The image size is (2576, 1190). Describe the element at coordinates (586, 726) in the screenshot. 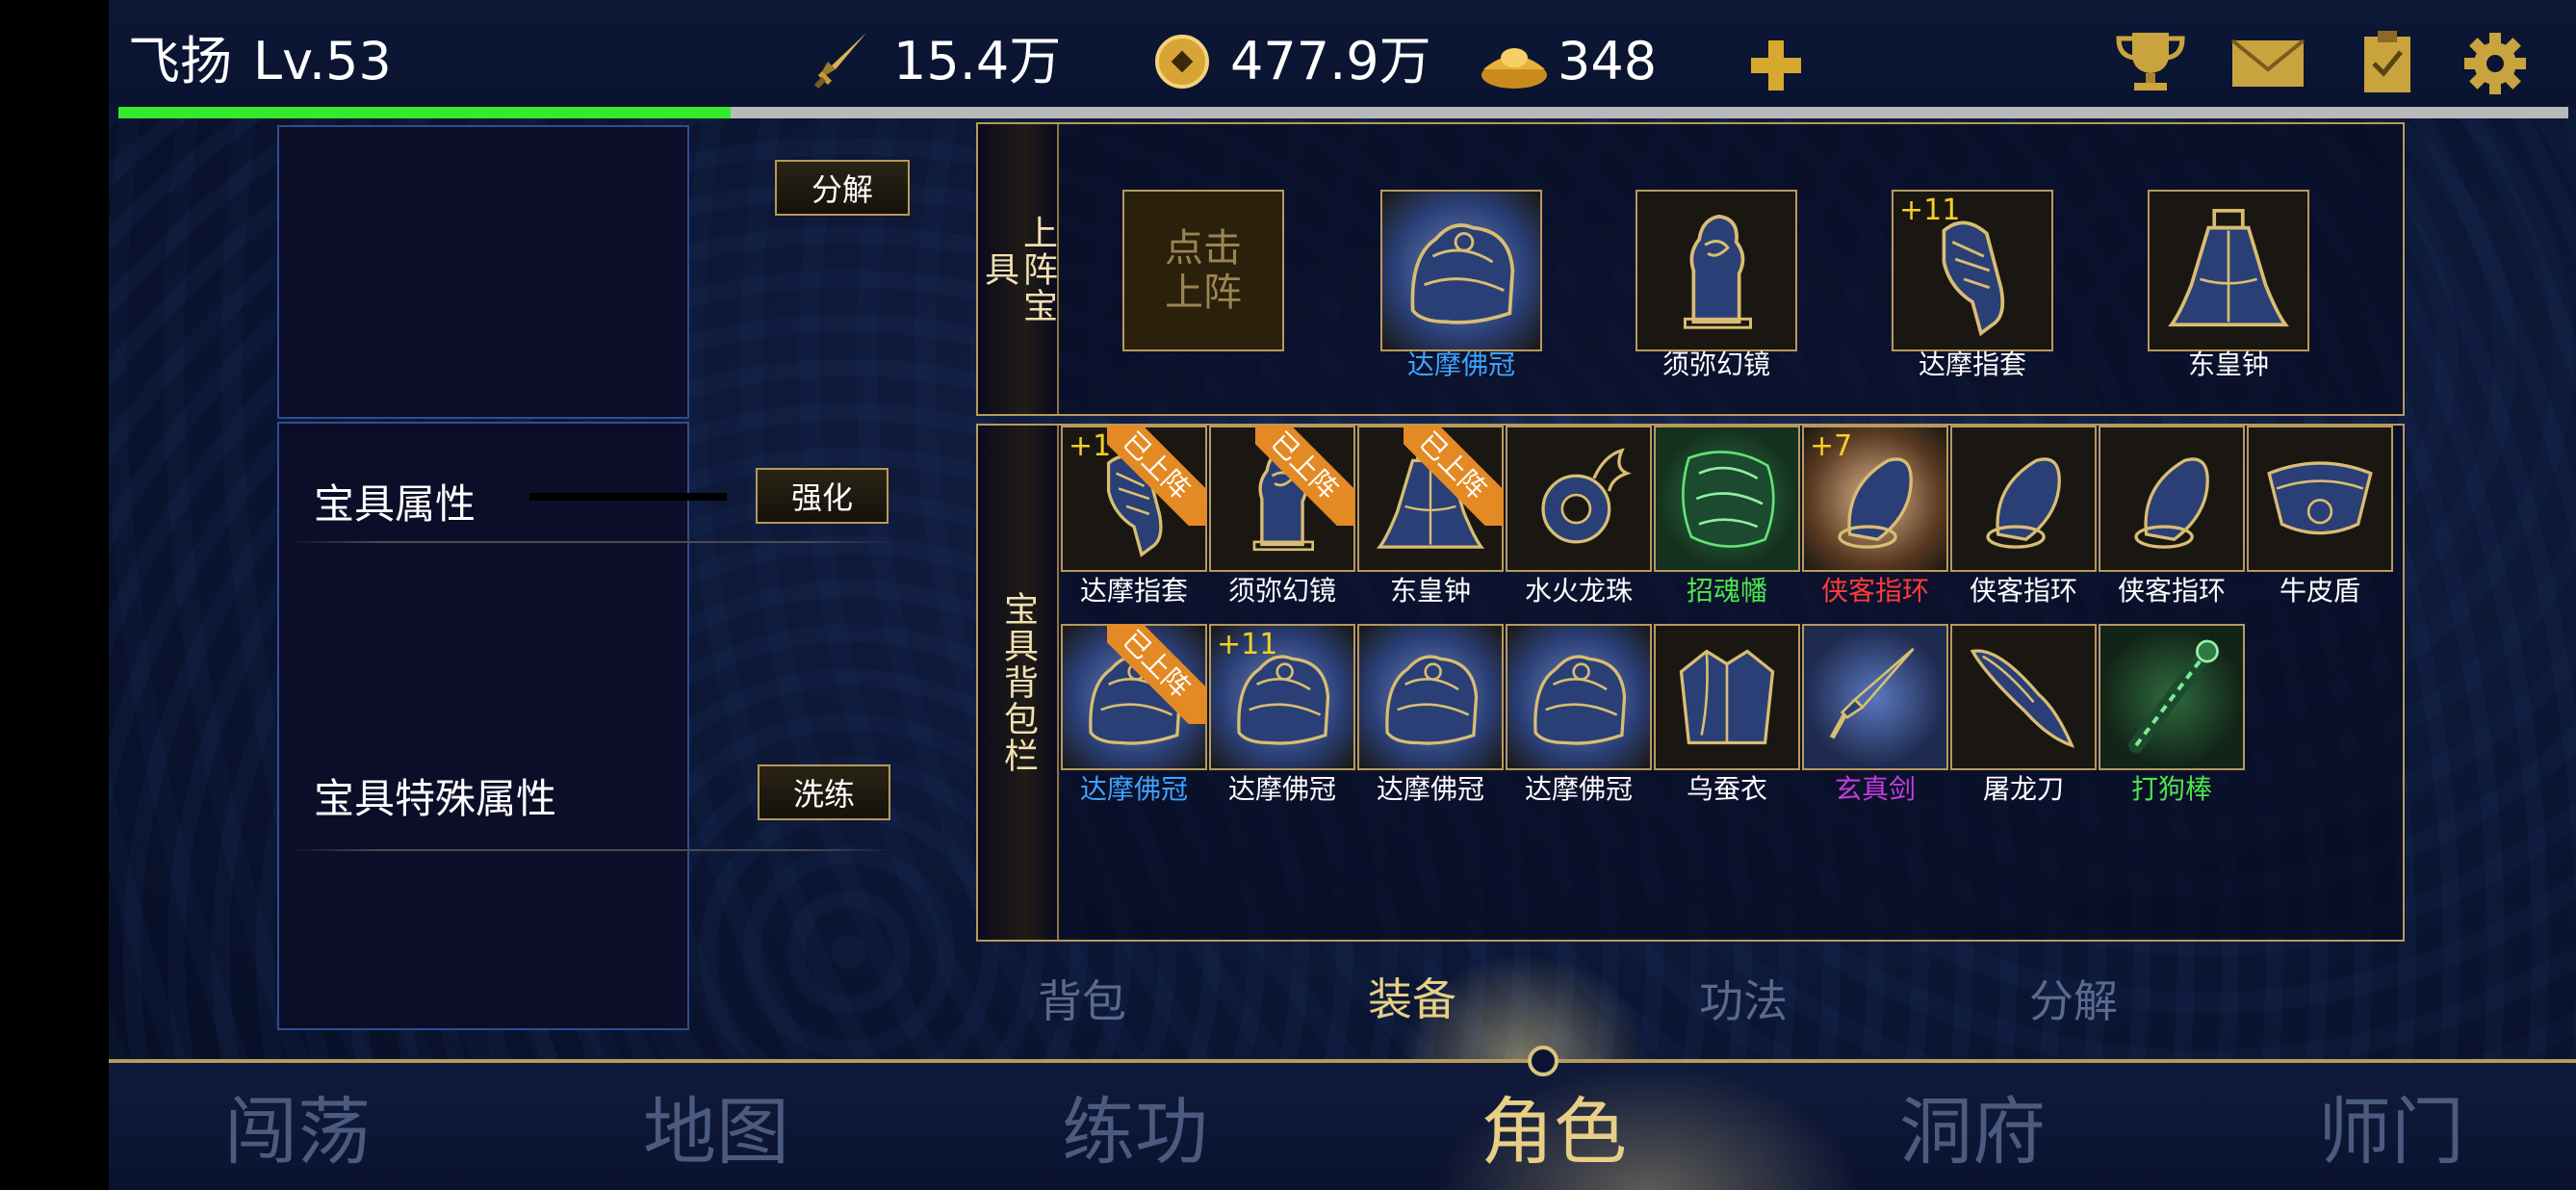

I see `treasure-attributes-panel: 宝具属性 强化 宝具特殊属性 洗练` at that location.